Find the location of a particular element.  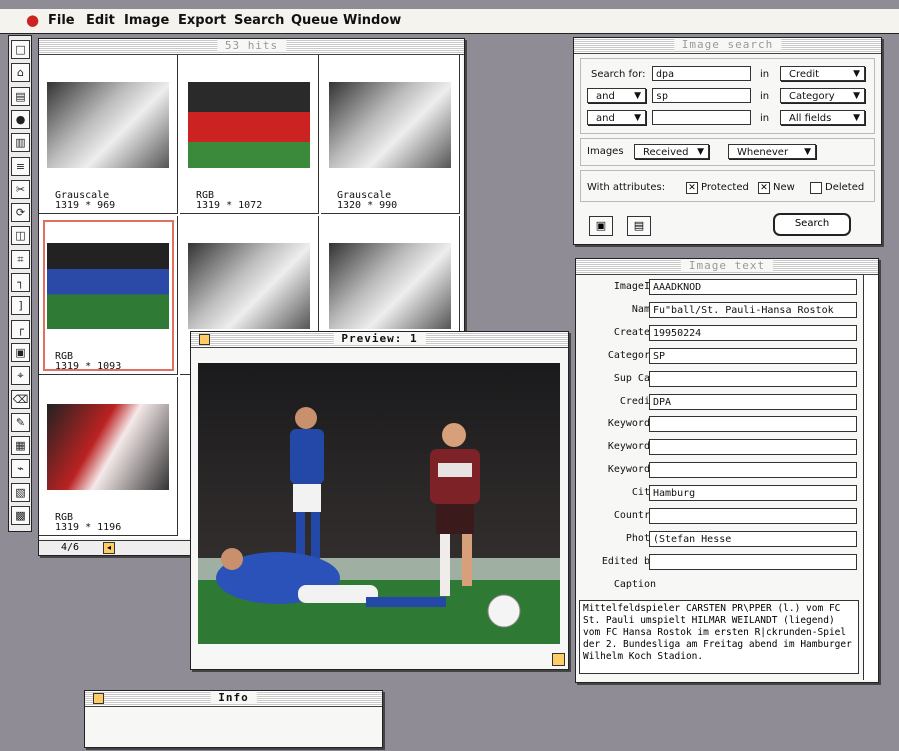

boolean-op-popup-3: and ▼ is located at coordinates (616, 117).